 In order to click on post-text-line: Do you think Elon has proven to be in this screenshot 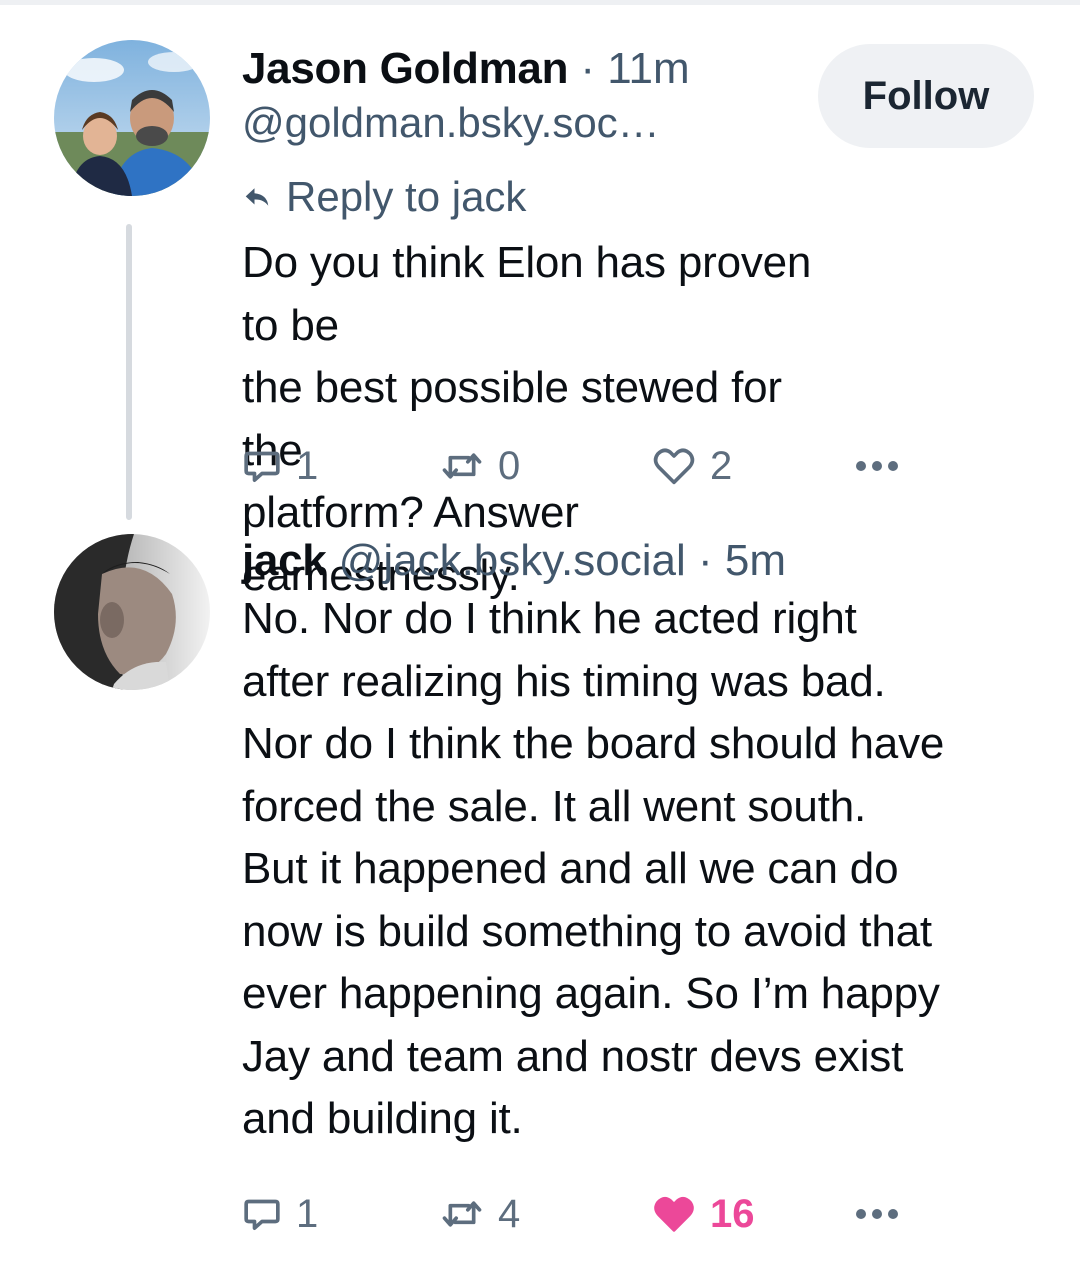, I will do `click(527, 294)`.